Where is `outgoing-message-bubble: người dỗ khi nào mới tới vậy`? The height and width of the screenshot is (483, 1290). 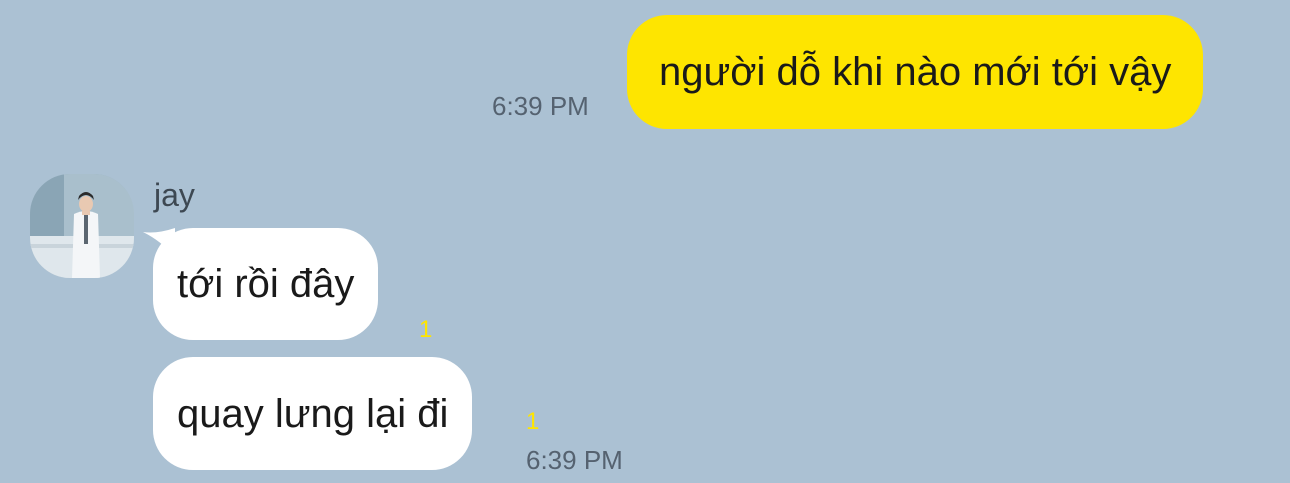
outgoing-message-bubble: người dỗ khi nào mới tới vậy is located at coordinates (915, 72).